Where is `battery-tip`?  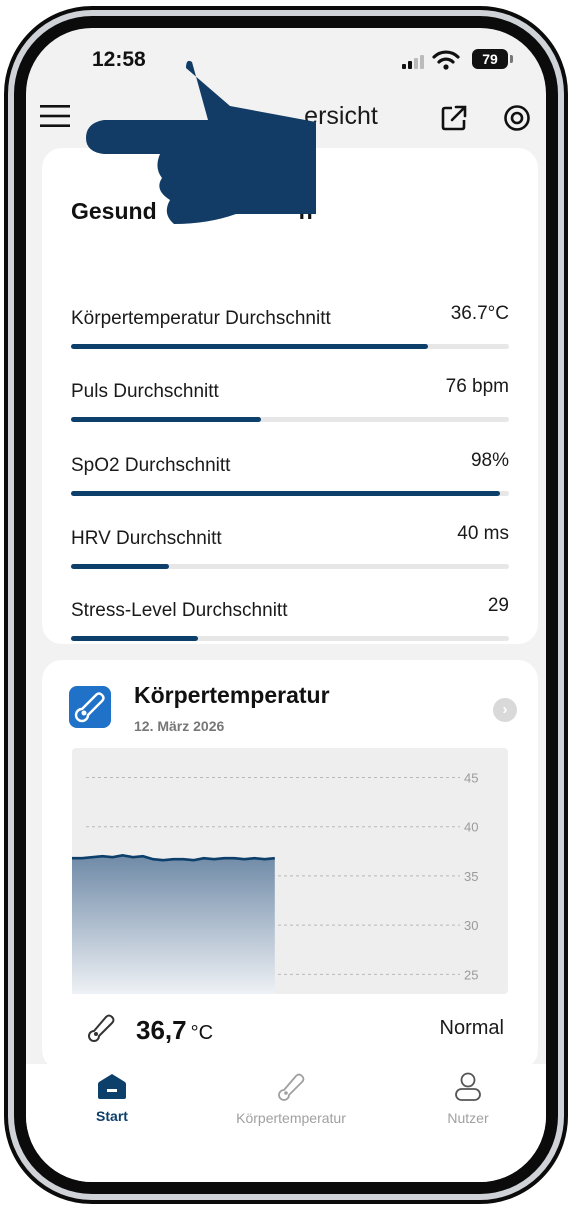
battery-tip is located at coordinates (511, 59).